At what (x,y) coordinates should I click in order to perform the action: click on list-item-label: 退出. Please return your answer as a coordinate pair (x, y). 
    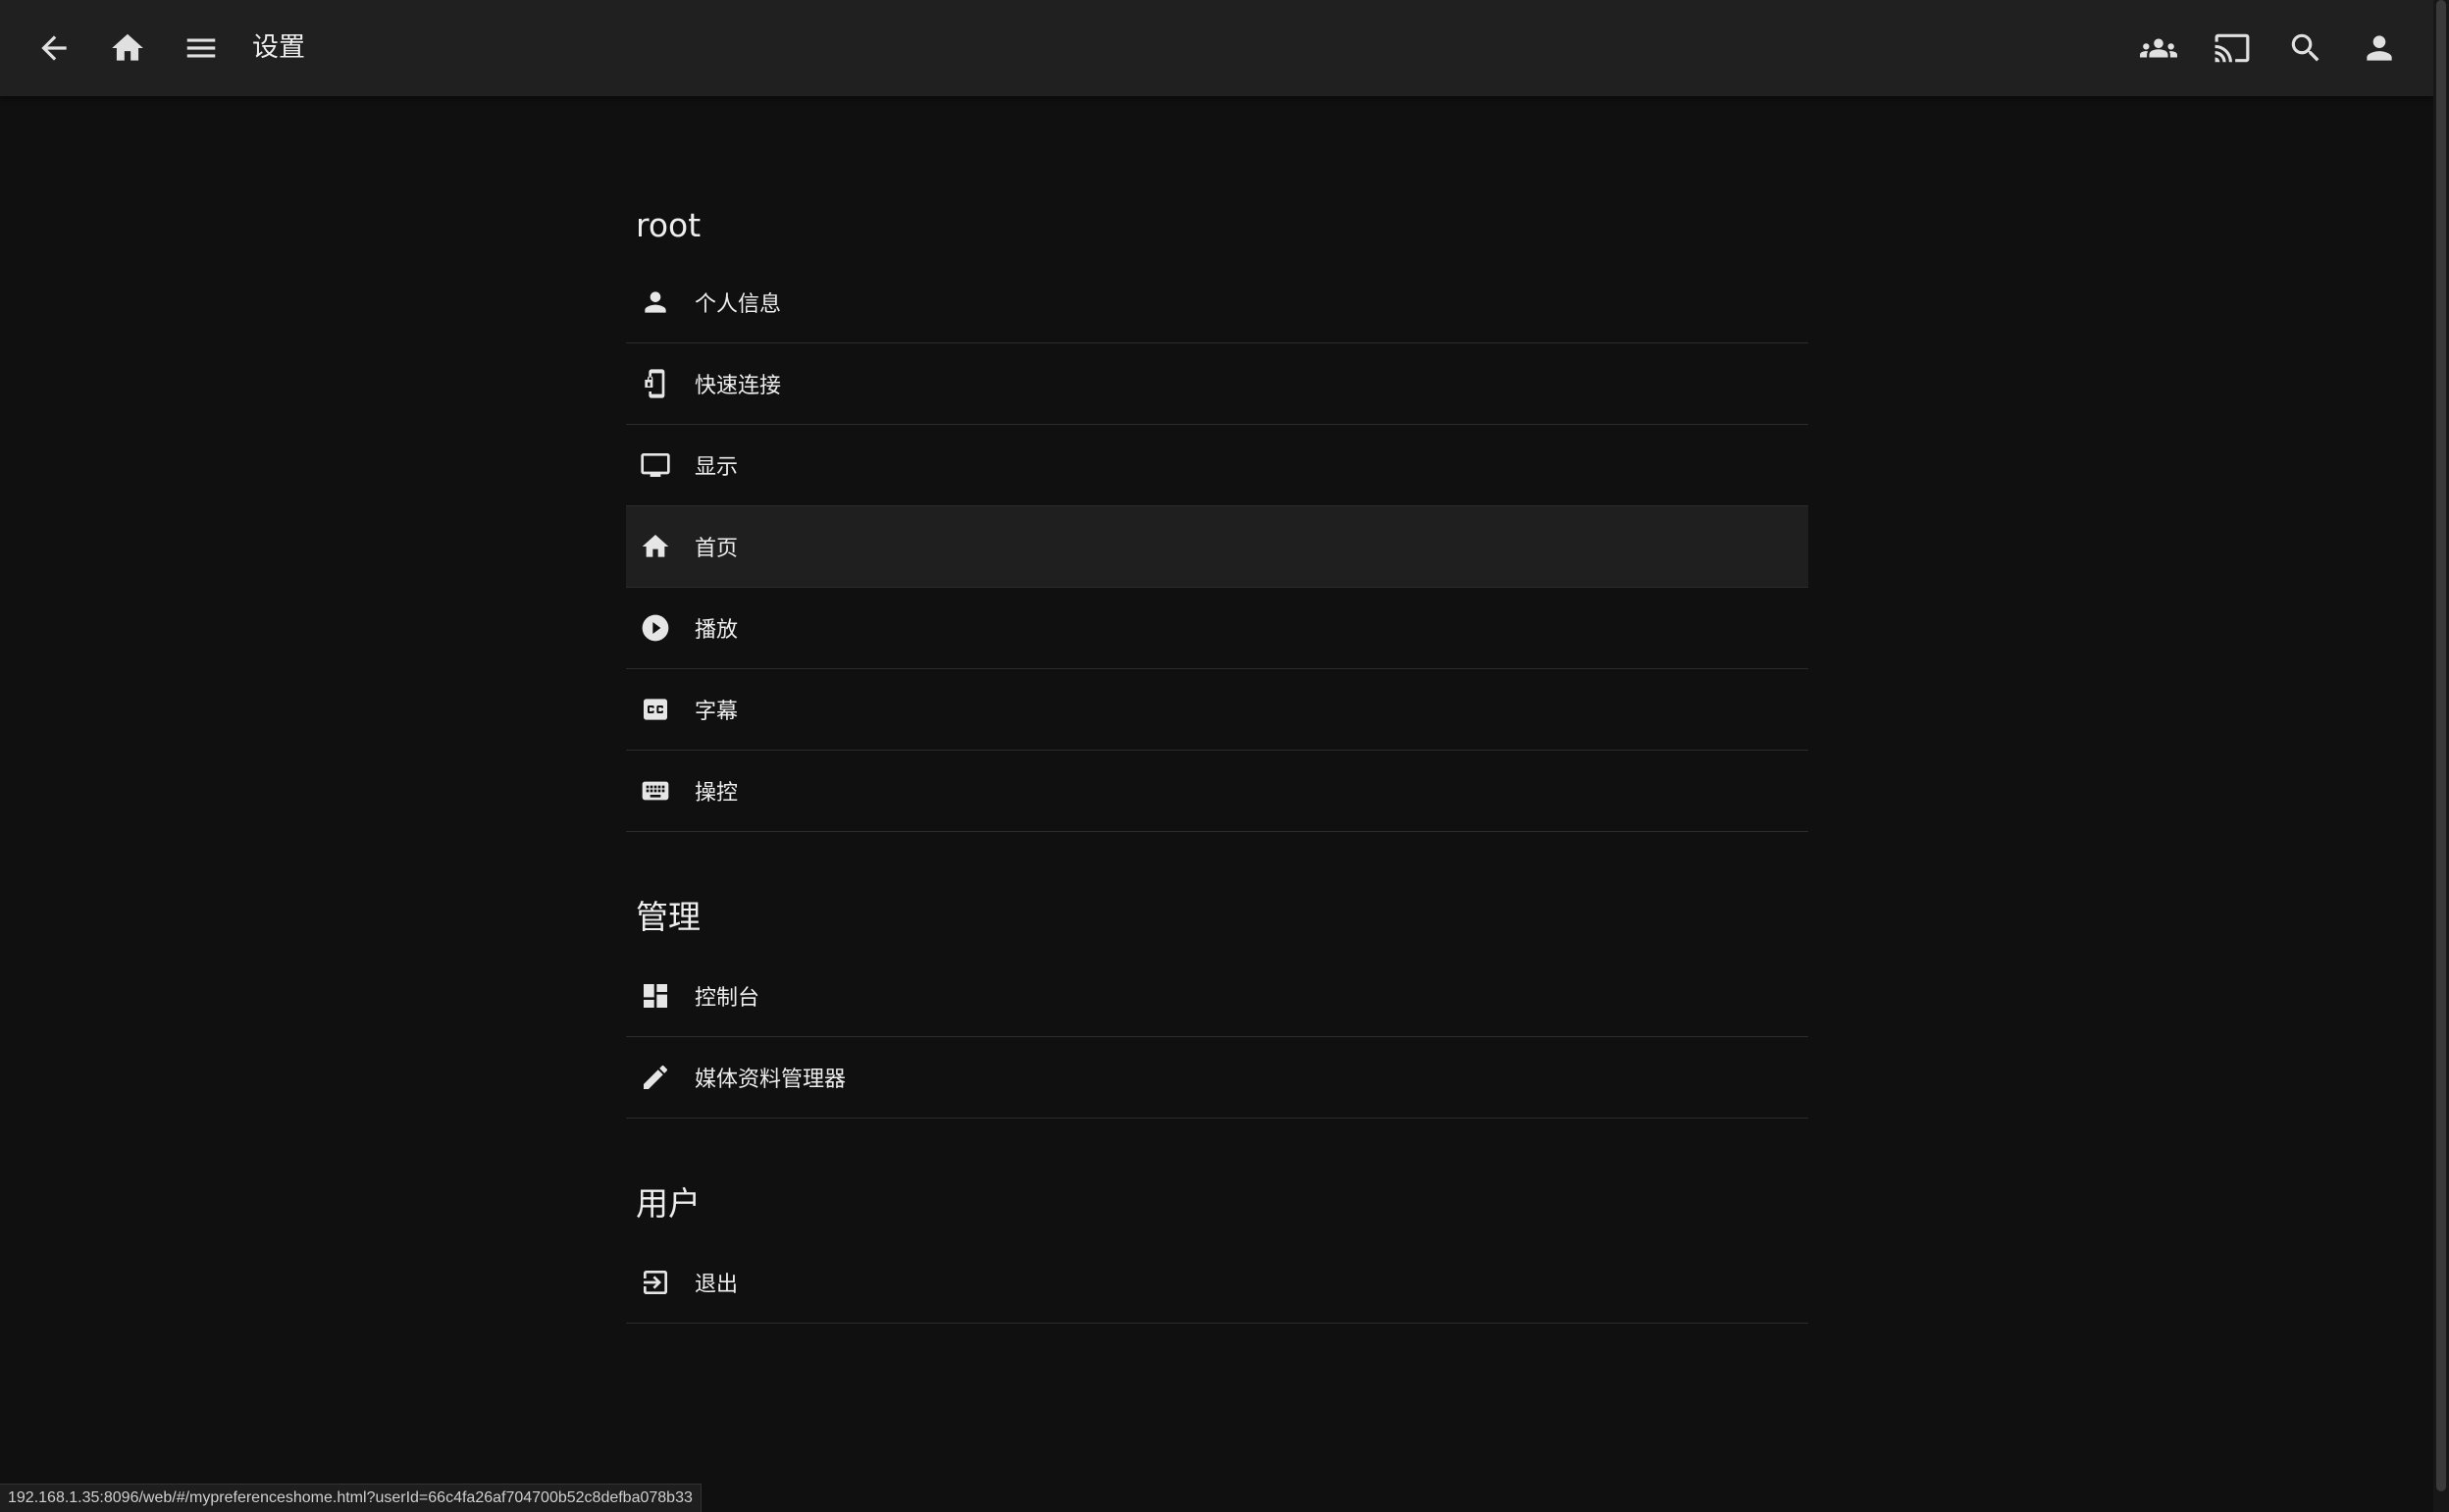
    Looking at the image, I should click on (717, 1285).